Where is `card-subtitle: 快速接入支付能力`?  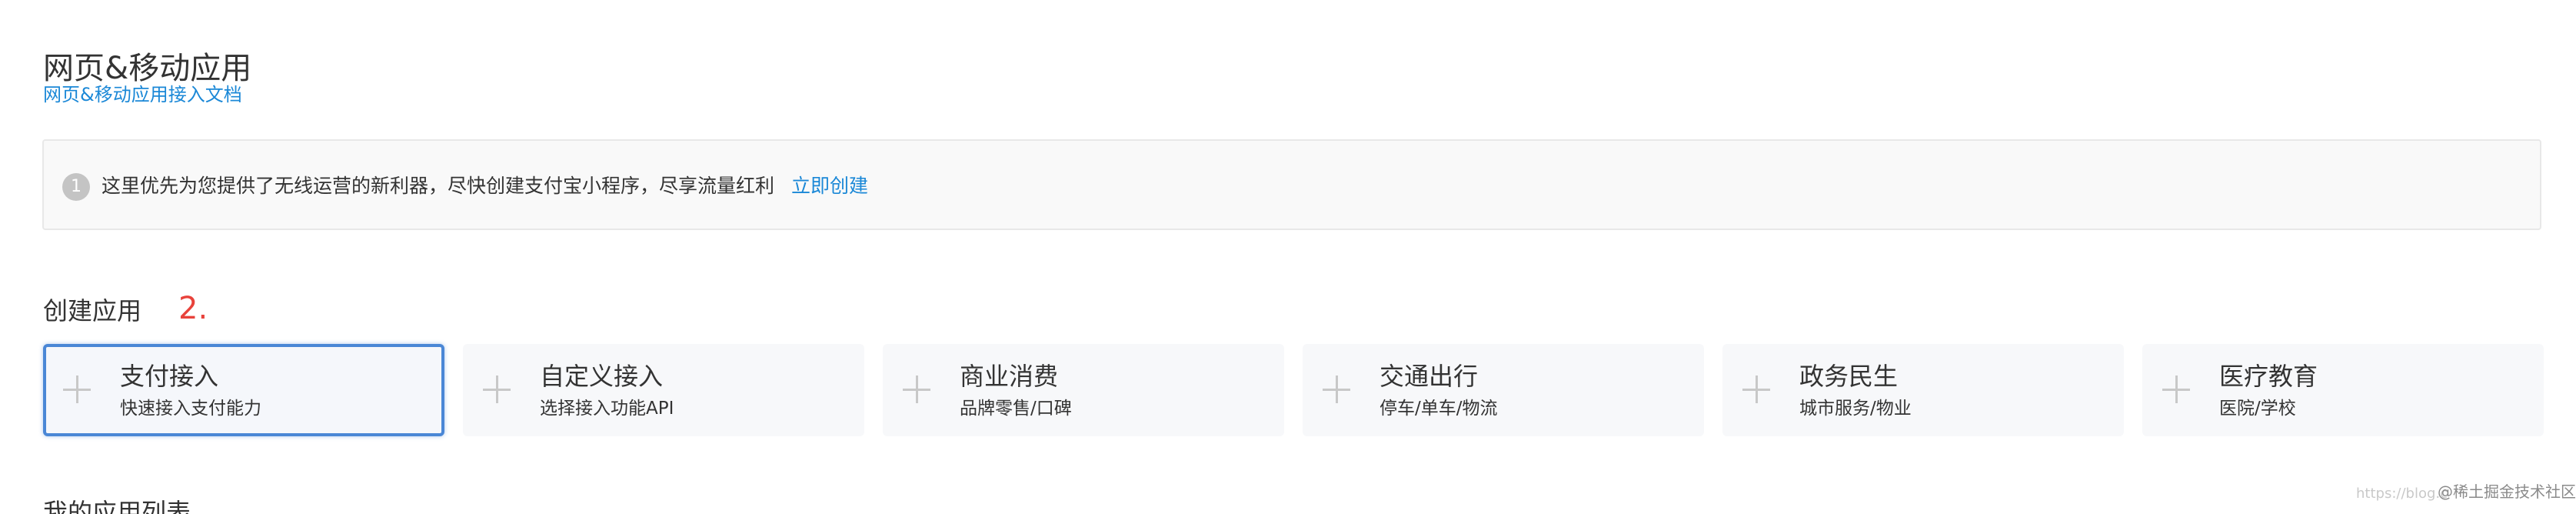 card-subtitle: 快速接入支付能力 is located at coordinates (190, 409).